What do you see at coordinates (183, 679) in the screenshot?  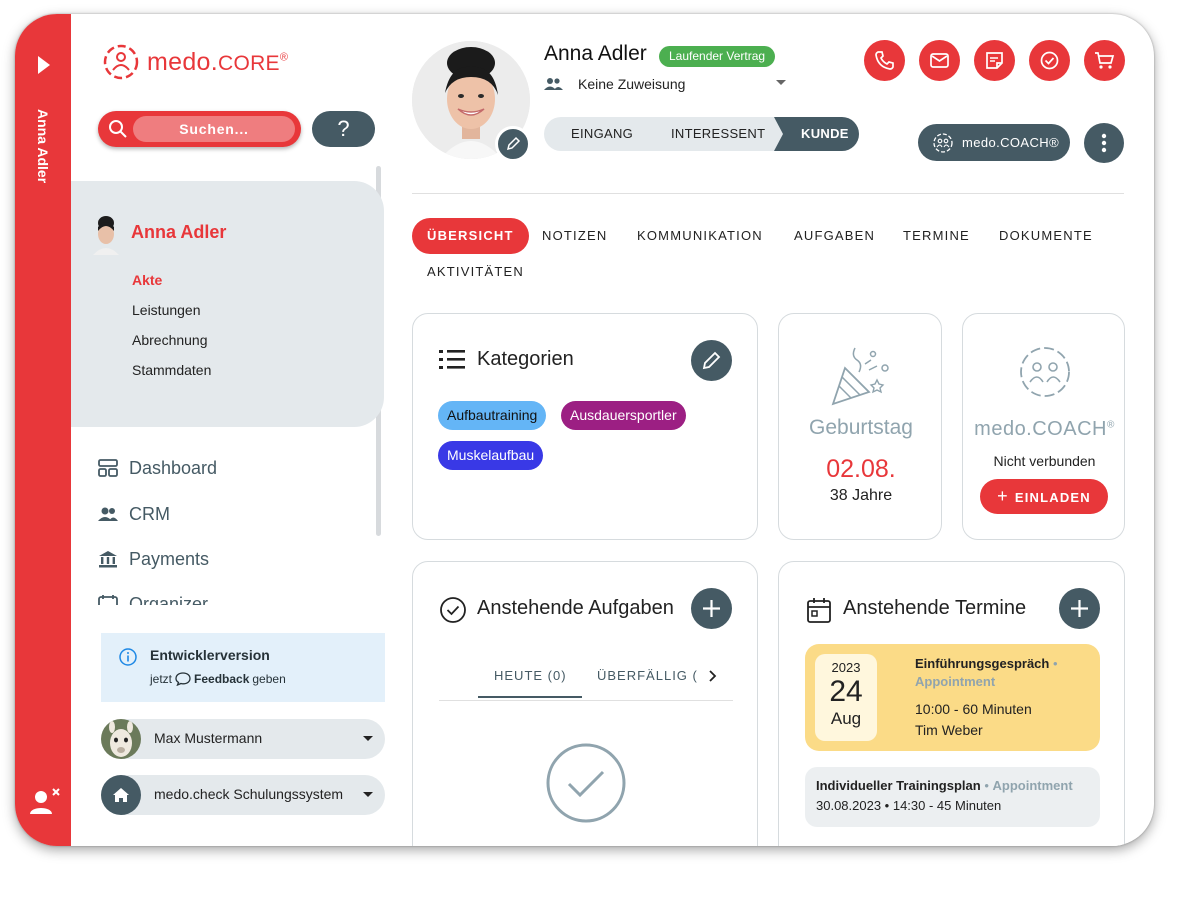 I see `feedback-bubble-icon` at bounding box center [183, 679].